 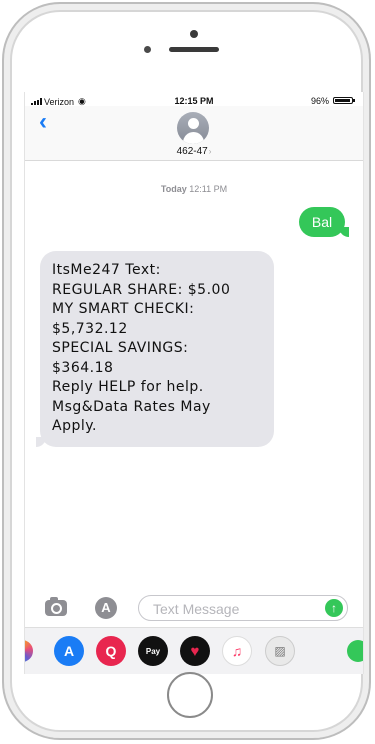 I want to click on message-line: Apply., so click(x=74, y=426).